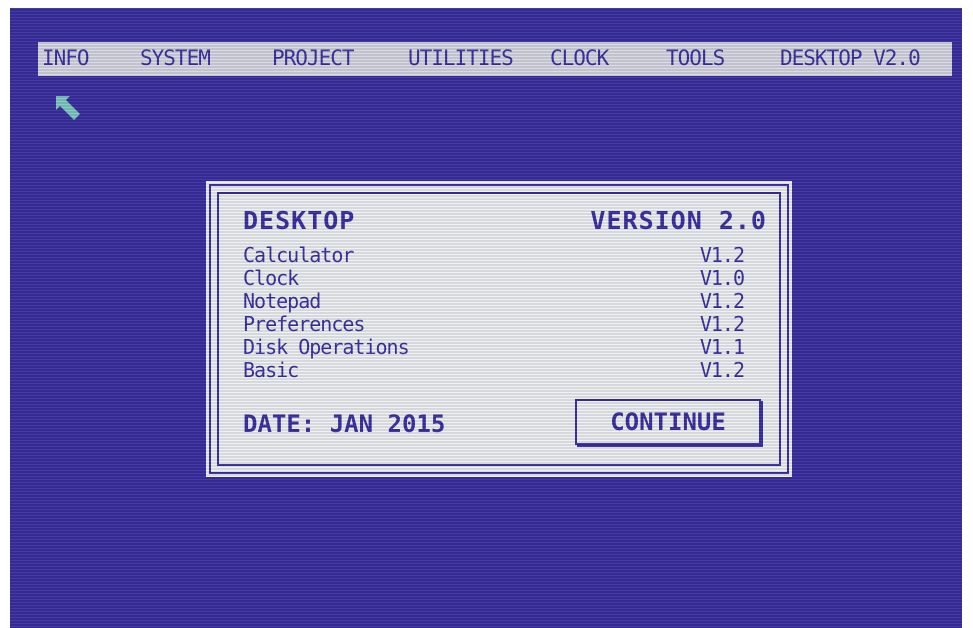  What do you see at coordinates (299, 220) in the screenshot?
I see `dialog-title: DESKTOP` at bounding box center [299, 220].